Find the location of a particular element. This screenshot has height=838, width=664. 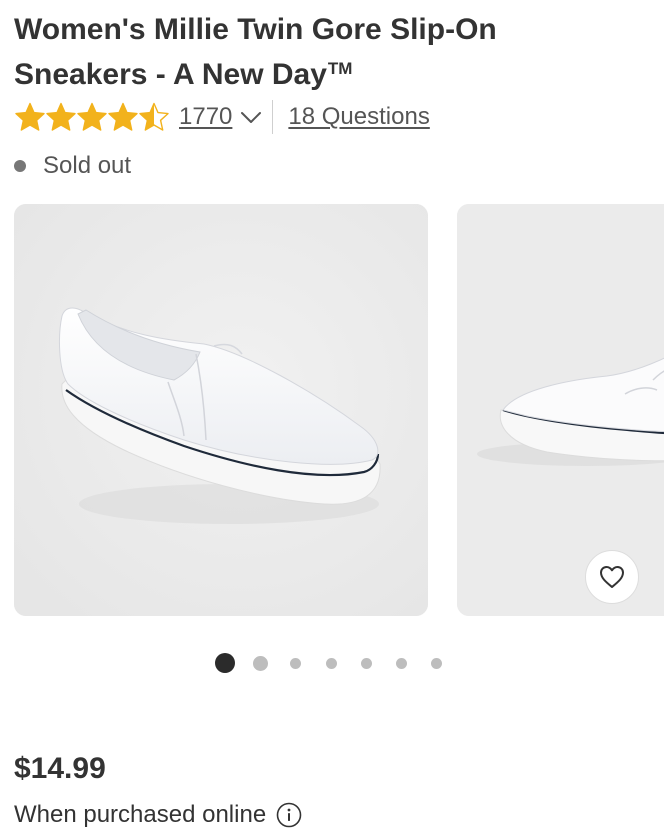

star-rating is located at coordinates (91, 117).